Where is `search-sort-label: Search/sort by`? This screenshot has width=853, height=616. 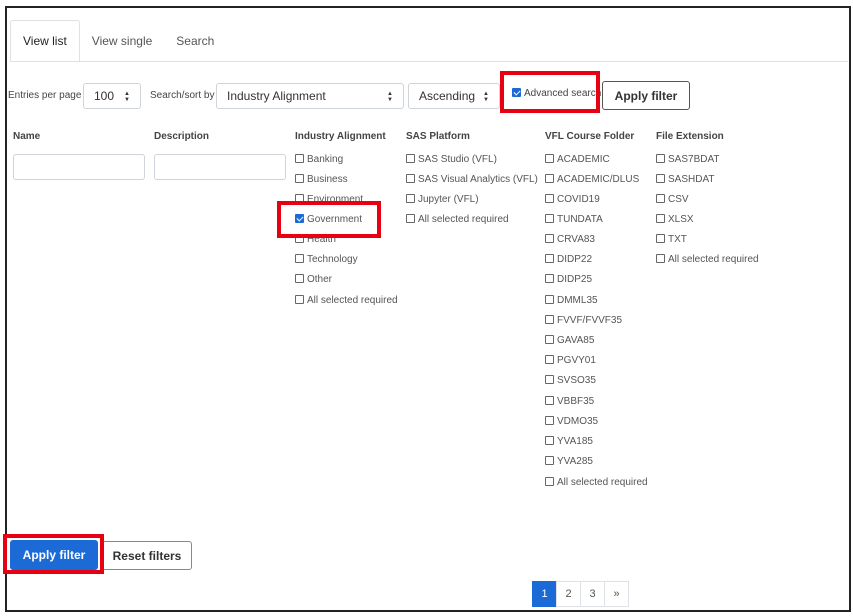
search-sort-label: Search/sort by is located at coordinates (182, 95).